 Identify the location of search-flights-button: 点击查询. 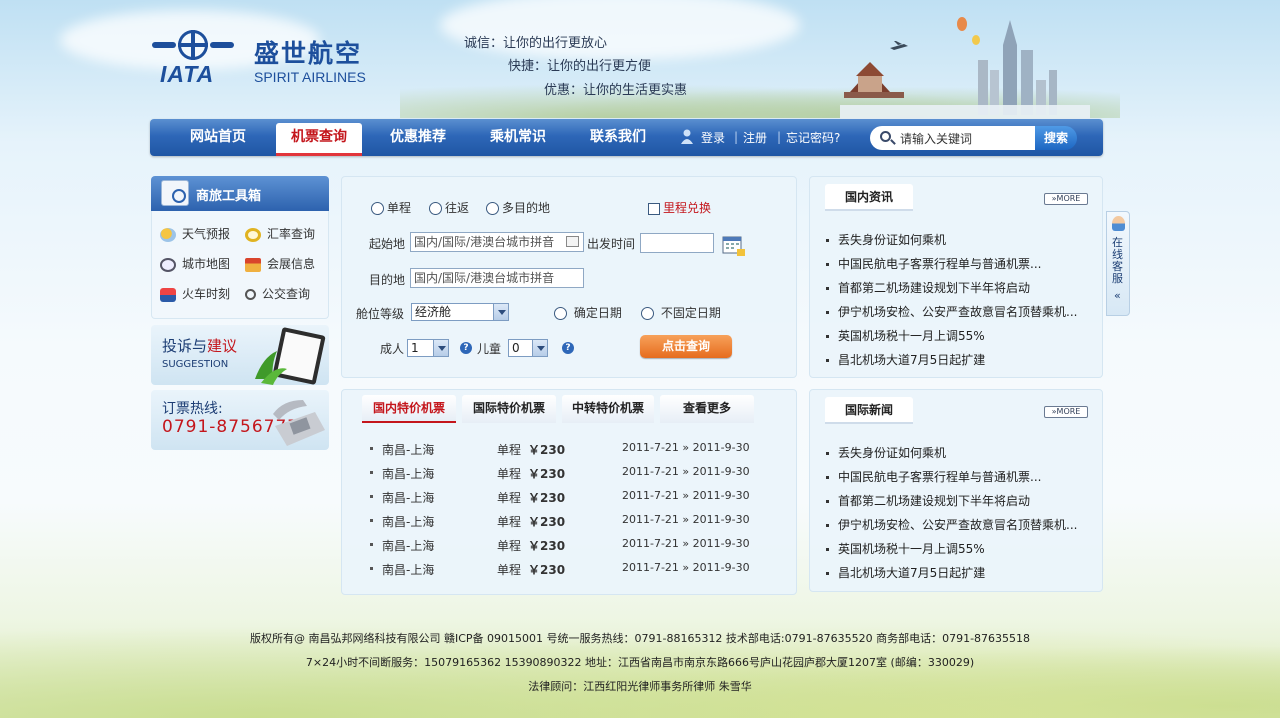
(686, 346).